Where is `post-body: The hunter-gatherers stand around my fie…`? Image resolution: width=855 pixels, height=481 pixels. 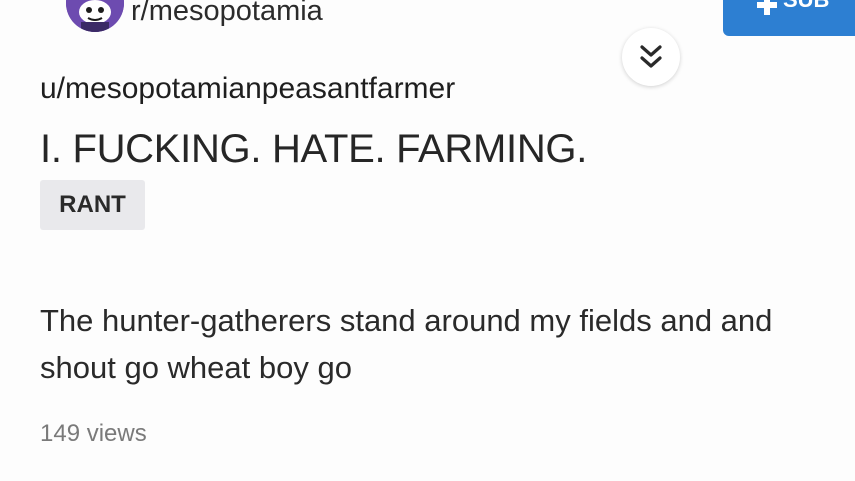
post-body: The hunter-gatherers stand around my fie… is located at coordinates (406, 344).